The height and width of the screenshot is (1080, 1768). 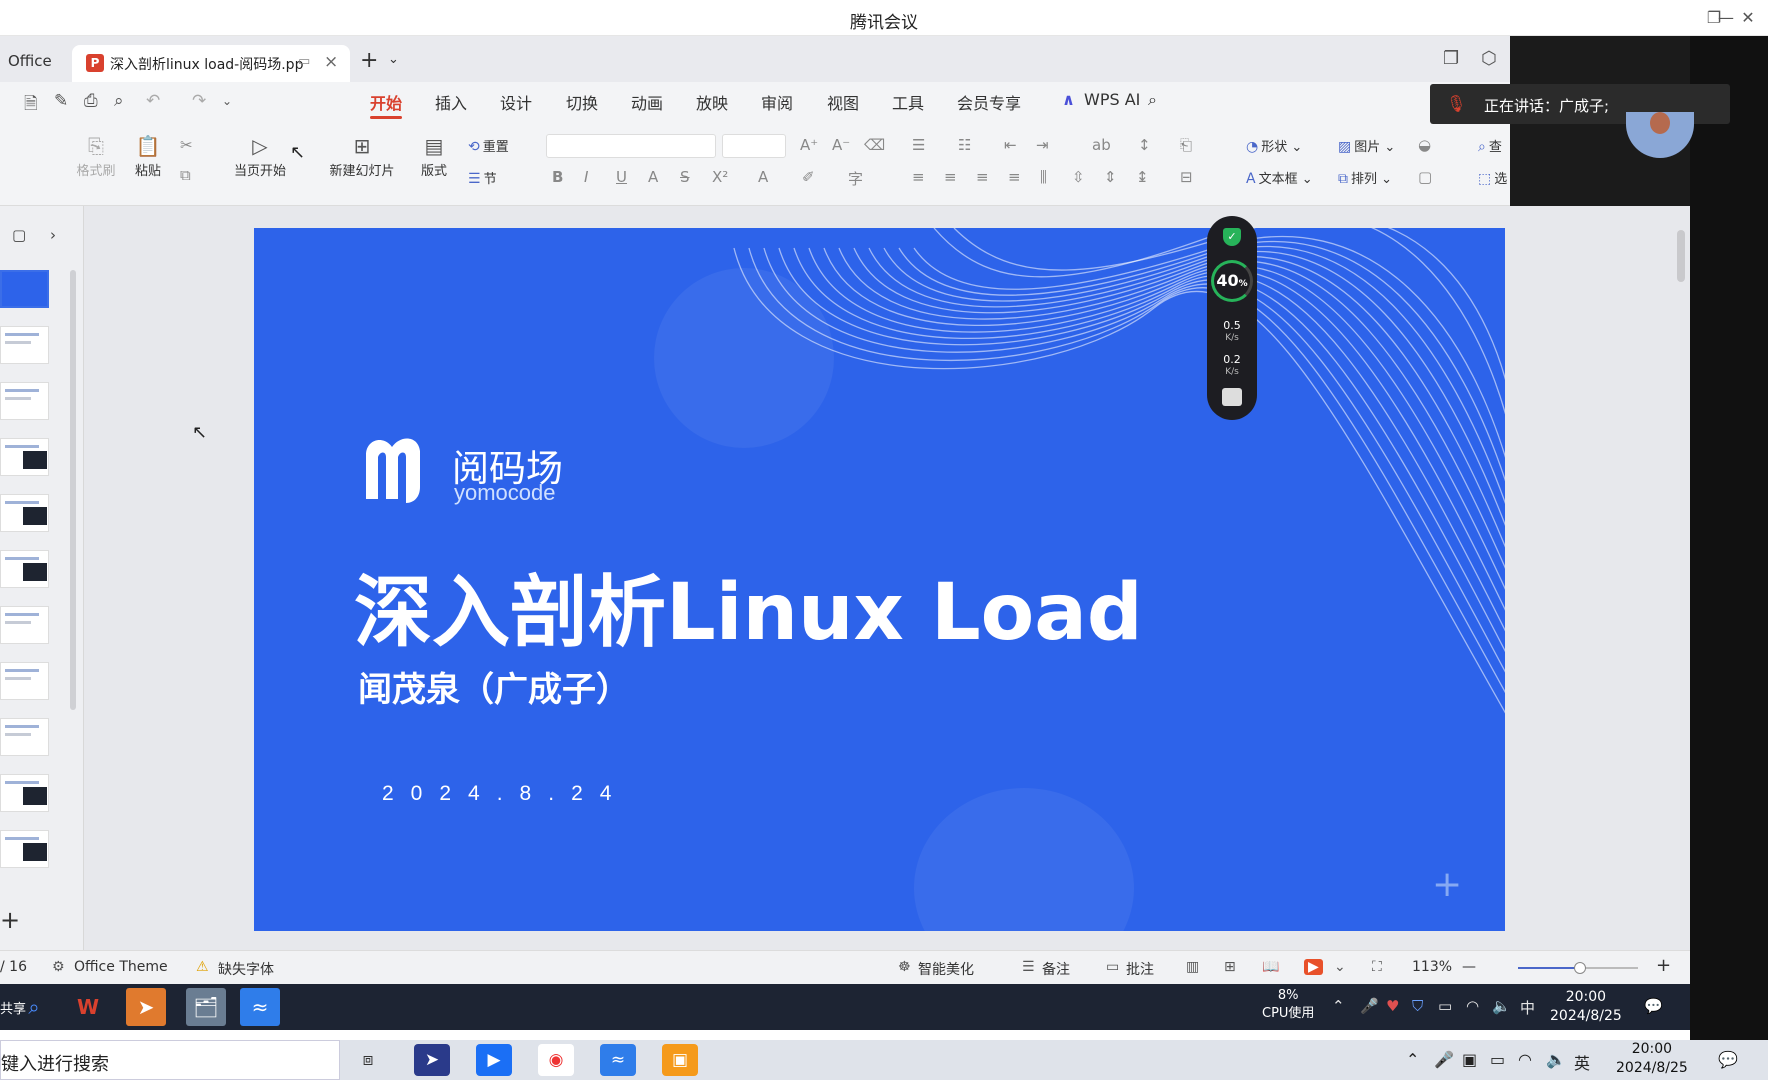 What do you see at coordinates (720, 177) in the screenshot?
I see `superscript-icon: X²` at bounding box center [720, 177].